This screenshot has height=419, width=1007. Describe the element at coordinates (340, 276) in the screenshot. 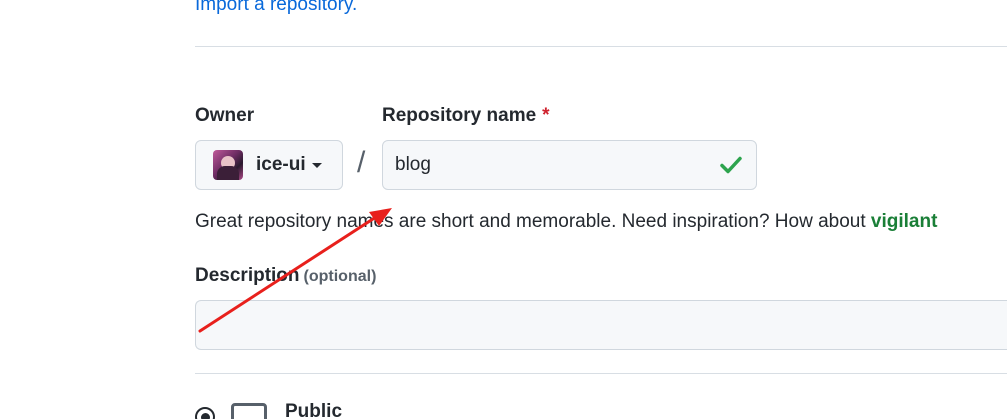

I see `optional-tag: (optional)` at that location.